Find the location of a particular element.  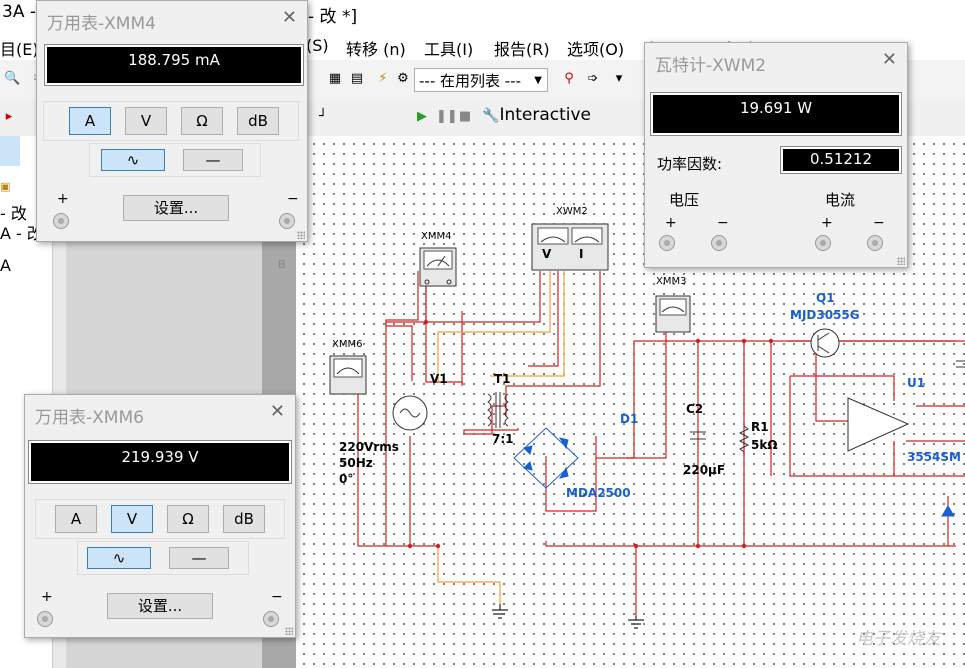

app-title-left: 3A - is located at coordinates (19, 12).